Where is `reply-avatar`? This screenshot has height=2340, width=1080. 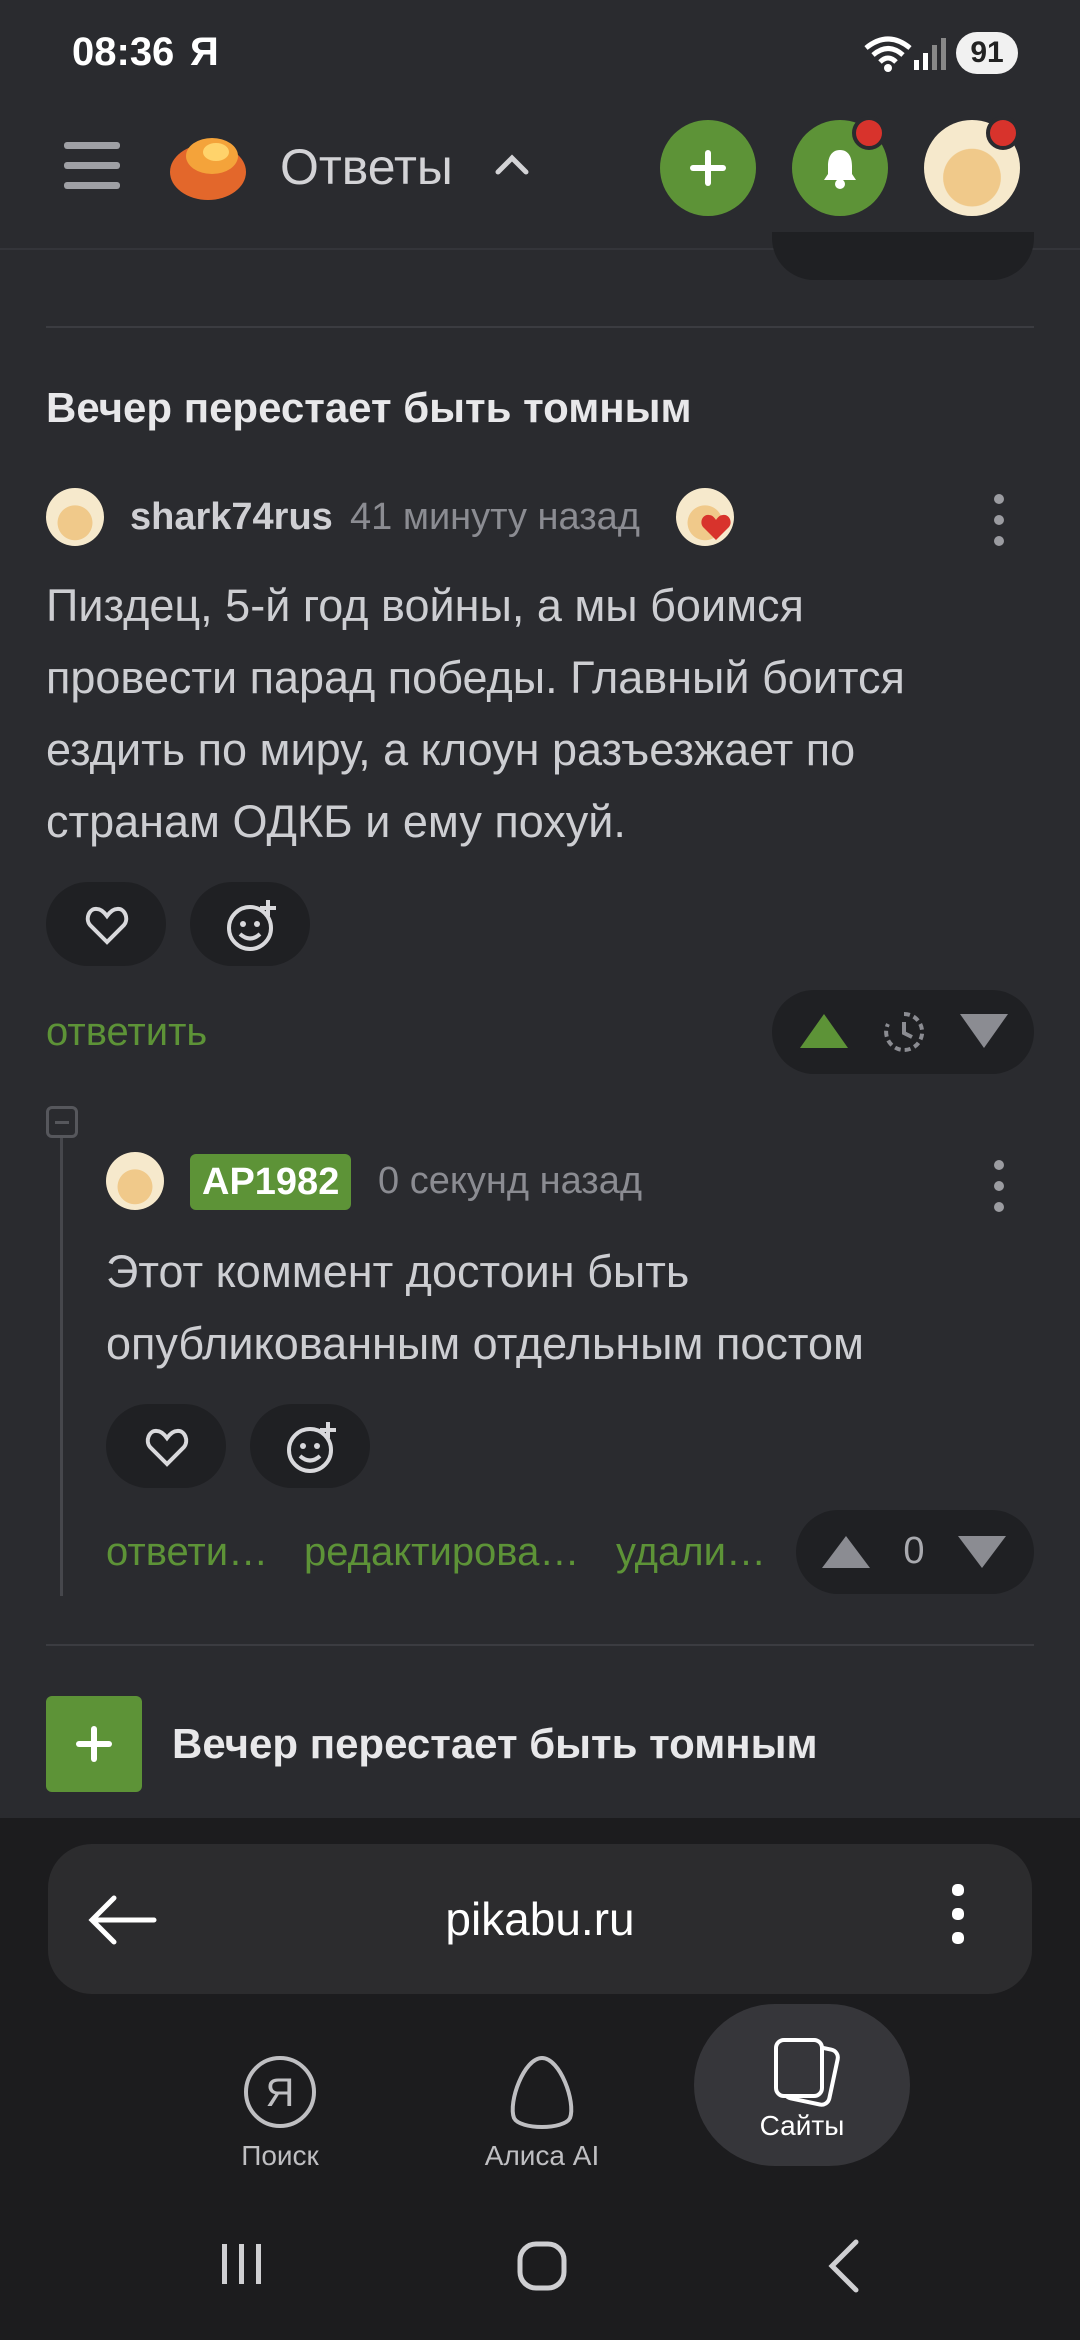 reply-avatar is located at coordinates (135, 1181).